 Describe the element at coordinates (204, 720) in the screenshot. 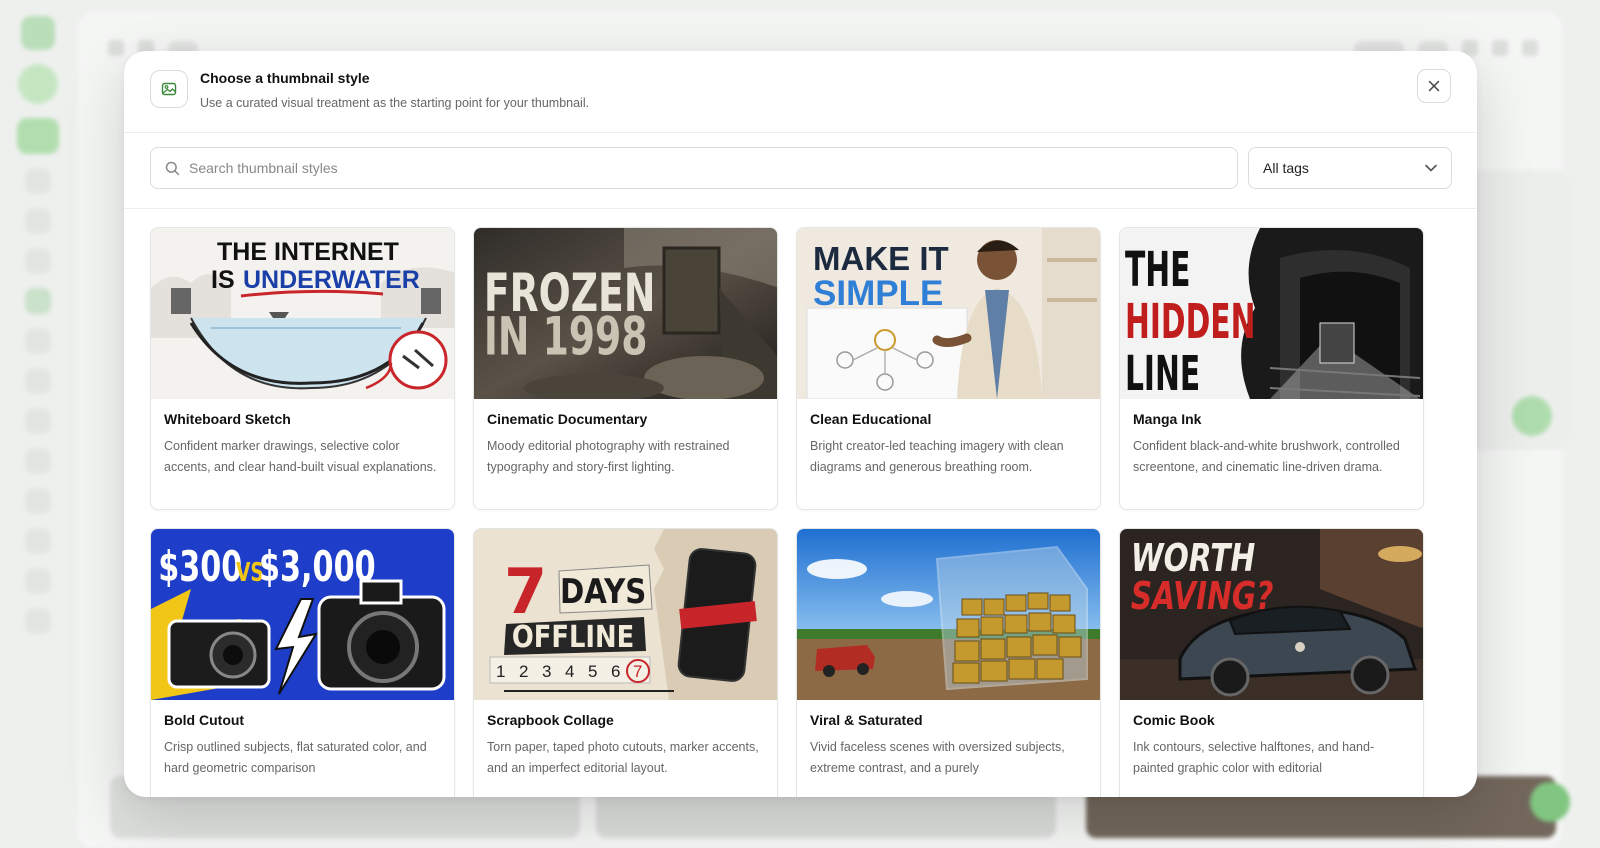

I see `style-card-name: Bold Cutout` at that location.